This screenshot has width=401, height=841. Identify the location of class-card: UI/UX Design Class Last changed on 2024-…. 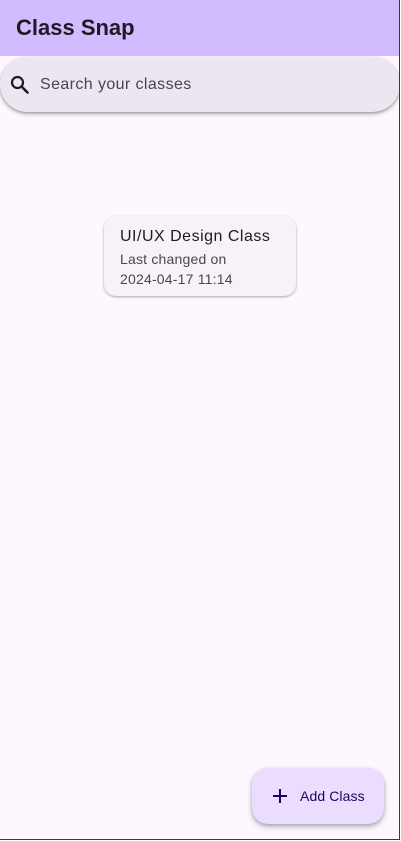
(200, 256).